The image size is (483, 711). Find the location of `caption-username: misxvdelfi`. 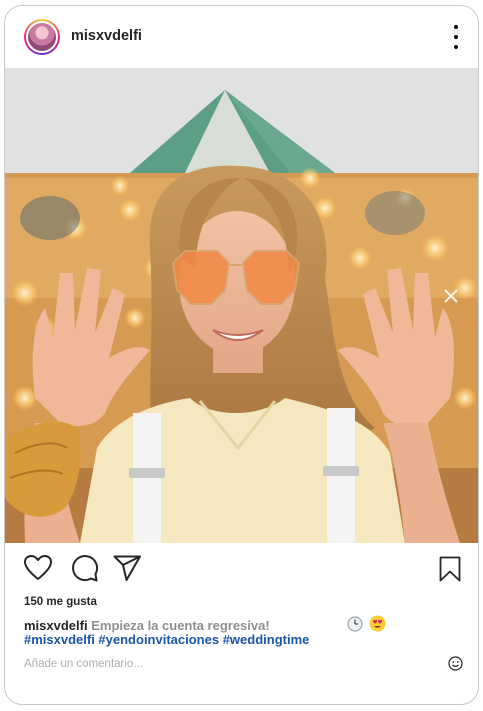

caption-username: misxvdelfi is located at coordinates (56, 625).